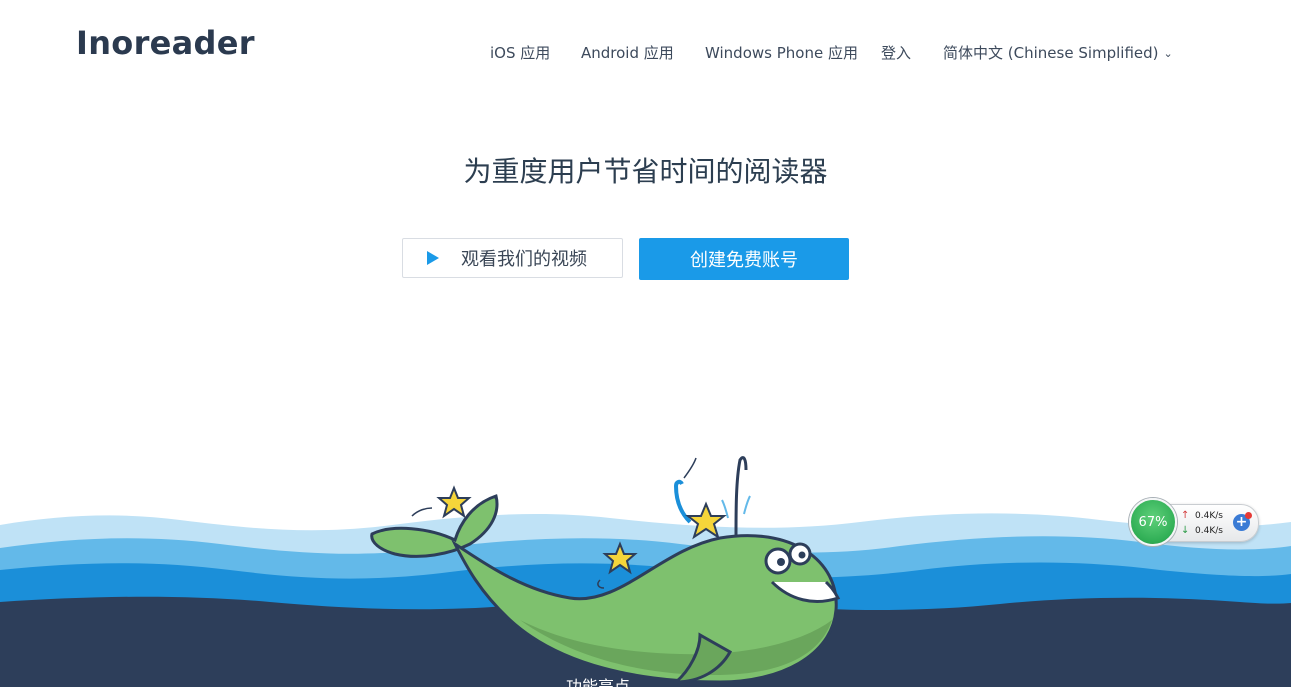 The width and height of the screenshot is (1291, 687). What do you see at coordinates (1194, 523) in the screenshot?
I see `network-monitor-widget: 67% ↑ 0.4K/s ↓ 0.4K/s +` at bounding box center [1194, 523].